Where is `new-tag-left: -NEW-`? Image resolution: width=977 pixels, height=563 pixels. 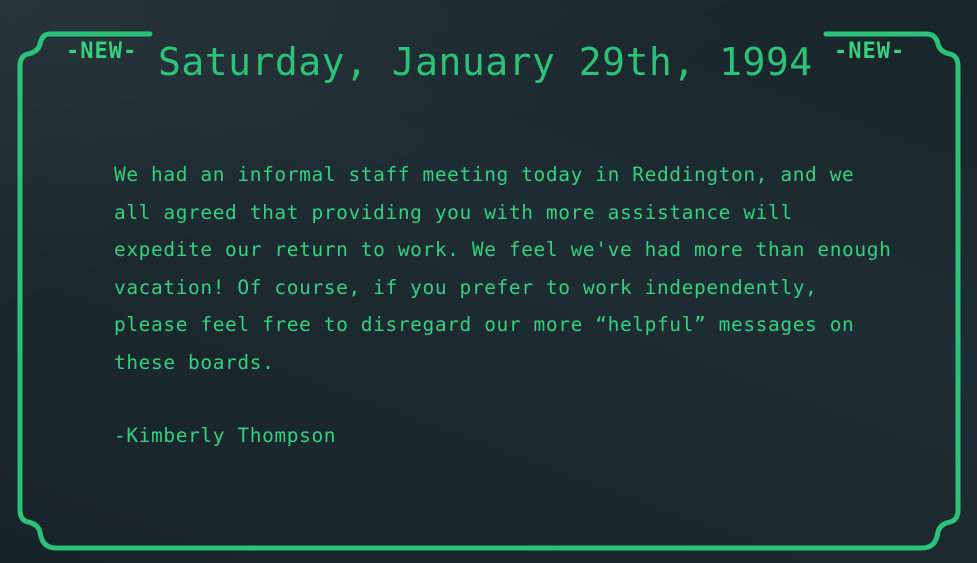 new-tag-left: -NEW- is located at coordinates (102, 51).